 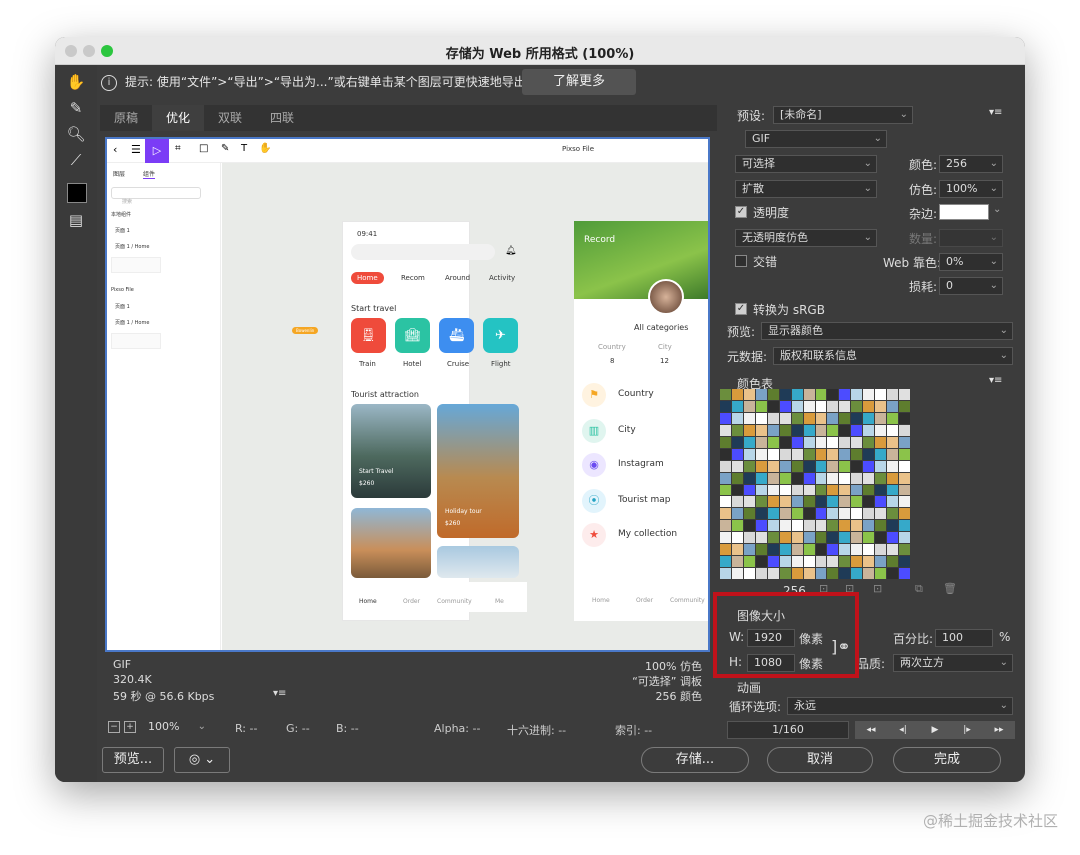 I want to click on tab-4up: 四联, so click(x=282, y=118).